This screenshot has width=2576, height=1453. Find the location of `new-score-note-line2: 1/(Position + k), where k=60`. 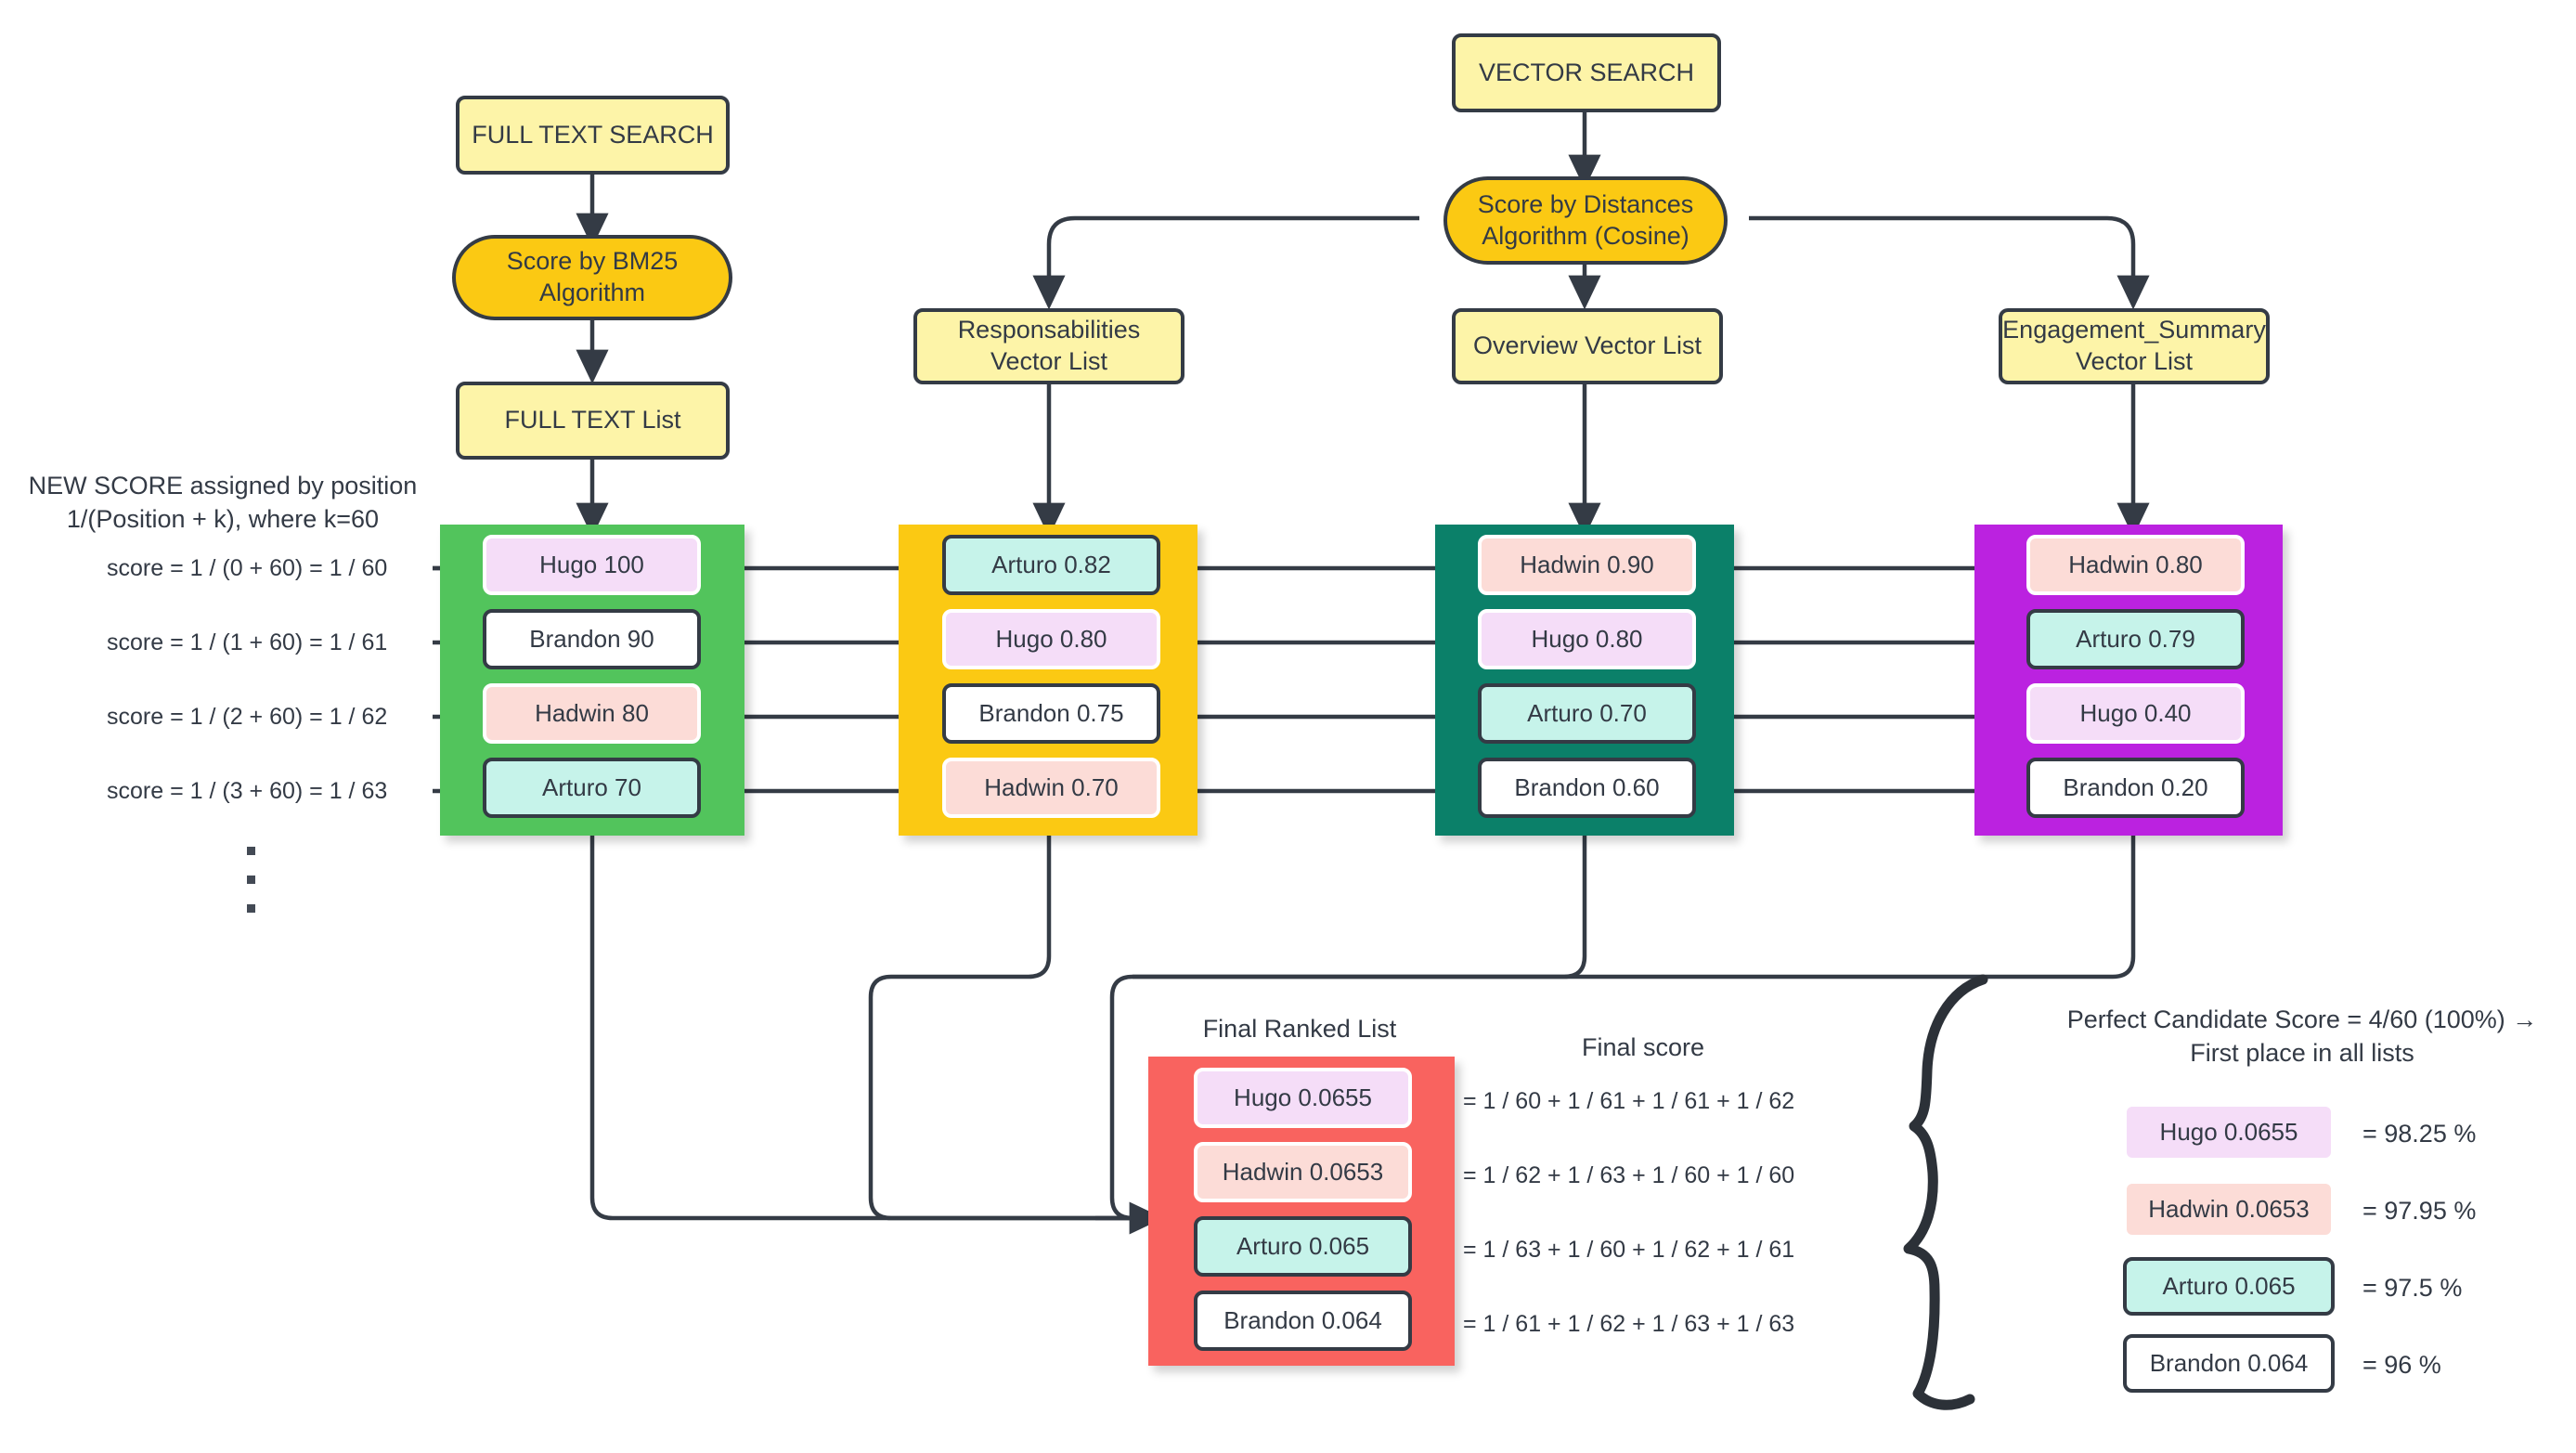

new-score-note-line2: 1/(Position + k), where k=60 is located at coordinates (223, 519).